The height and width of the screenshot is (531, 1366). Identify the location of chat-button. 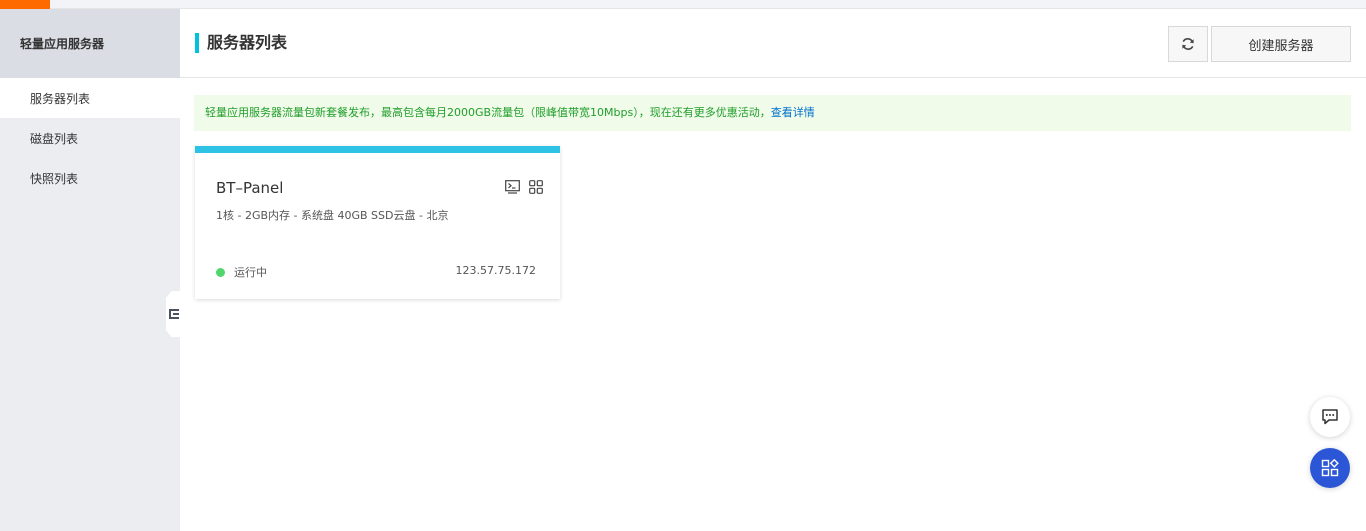
(1330, 417).